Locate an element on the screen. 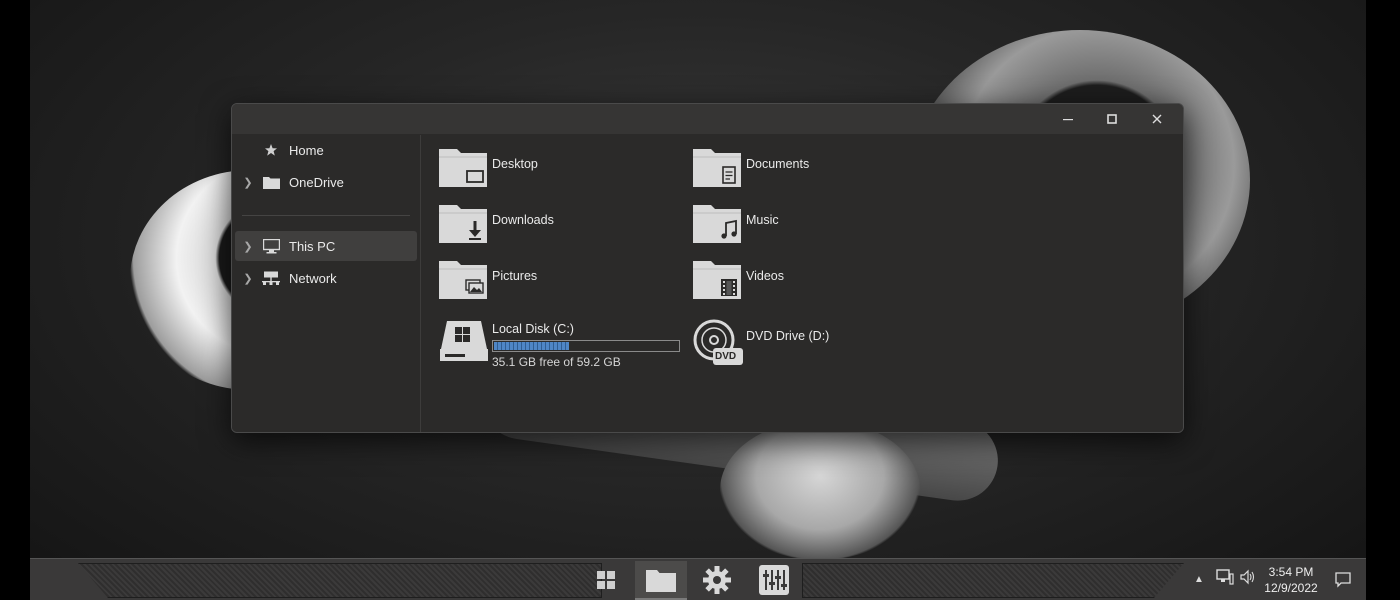  folder-label: Pictures is located at coordinates (515, 276).